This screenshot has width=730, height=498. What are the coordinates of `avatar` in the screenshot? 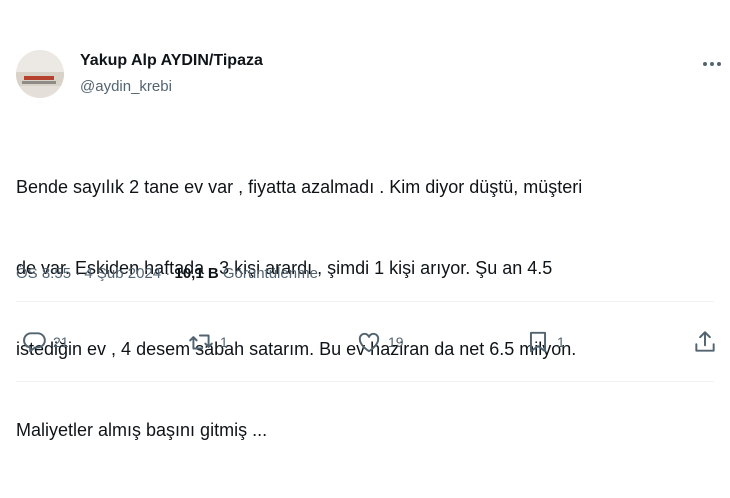 It's located at (40, 74).